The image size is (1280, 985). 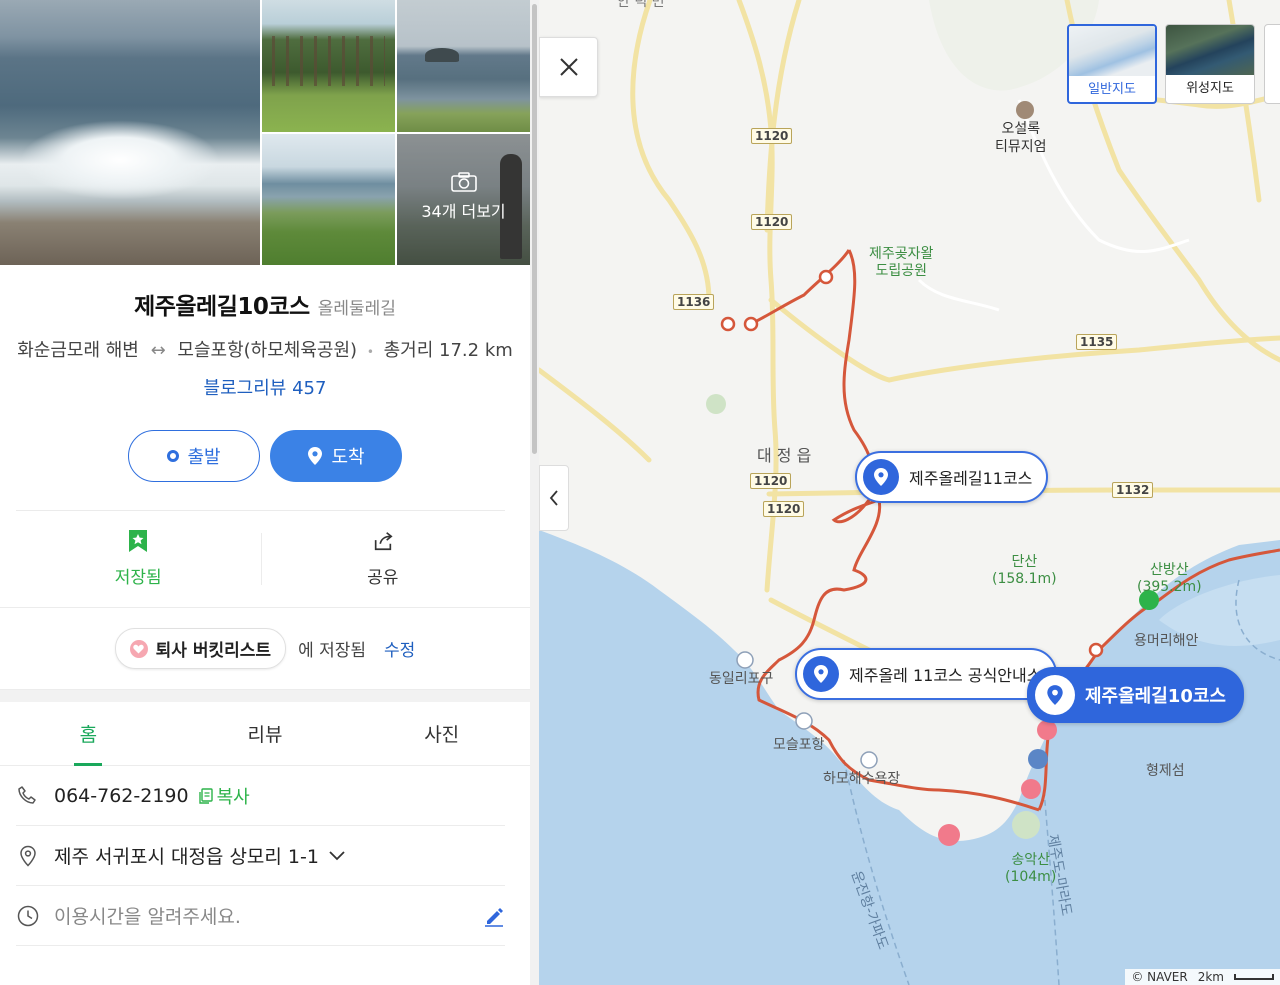 What do you see at coordinates (1112, 51) in the screenshot?
I see `map-type-normal-thumb` at bounding box center [1112, 51].